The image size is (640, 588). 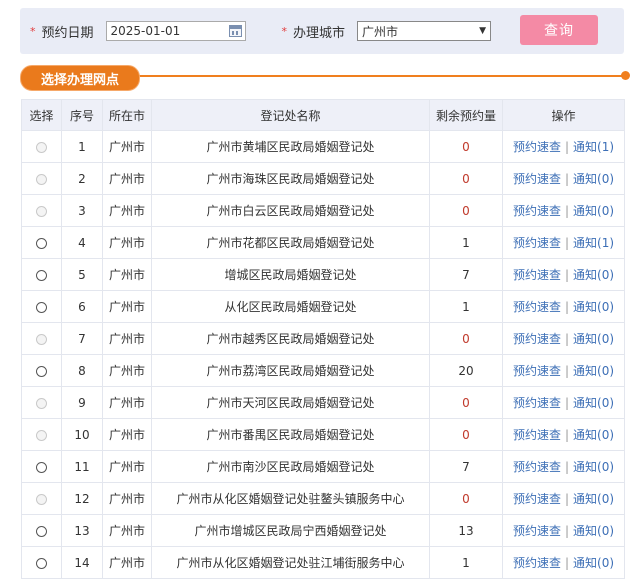 What do you see at coordinates (466, 530) in the screenshot?
I see `row-remain: 13` at bounding box center [466, 530].